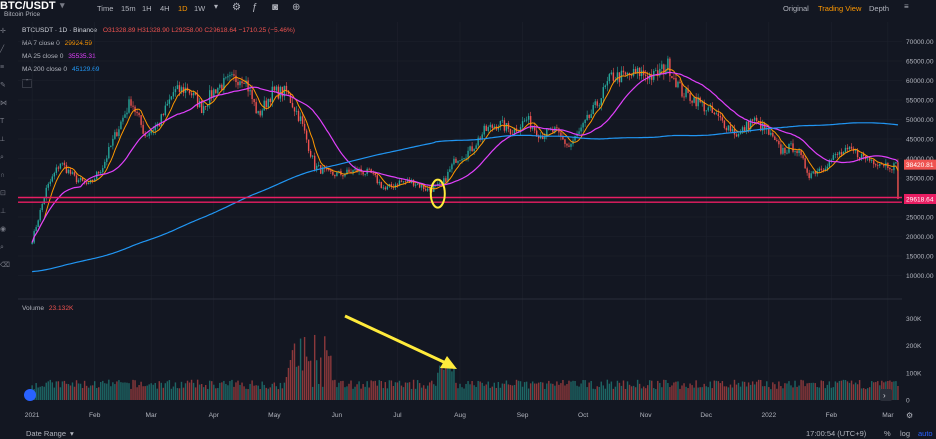 The height and width of the screenshot is (439, 936). What do you see at coordinates (4, 32) in the screenshot?
I see `crosshair-icon: ✛` at bounding box center [4, 32].